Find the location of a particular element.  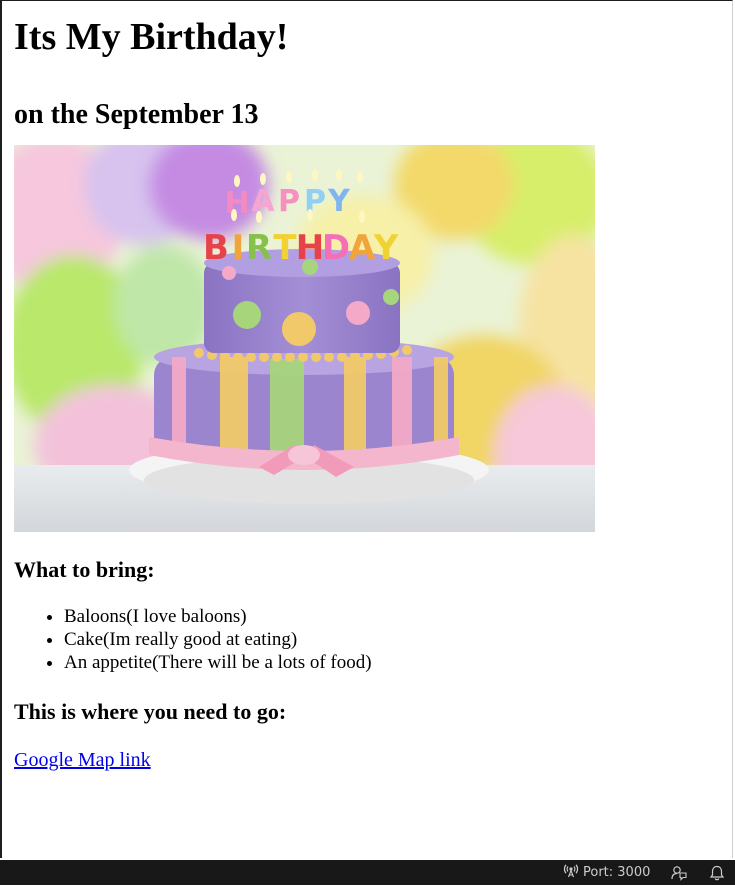

broadcast-icon is located at coordinates (571, 873).